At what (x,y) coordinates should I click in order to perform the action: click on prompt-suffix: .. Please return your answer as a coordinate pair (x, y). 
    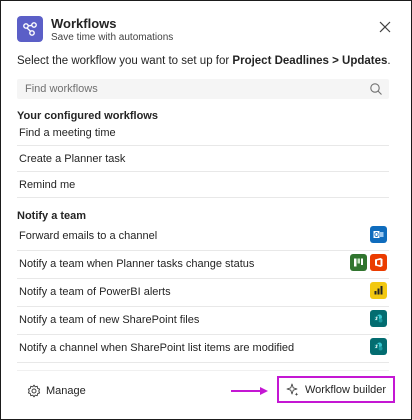
    Looking at the image, I should click on (389, 61).